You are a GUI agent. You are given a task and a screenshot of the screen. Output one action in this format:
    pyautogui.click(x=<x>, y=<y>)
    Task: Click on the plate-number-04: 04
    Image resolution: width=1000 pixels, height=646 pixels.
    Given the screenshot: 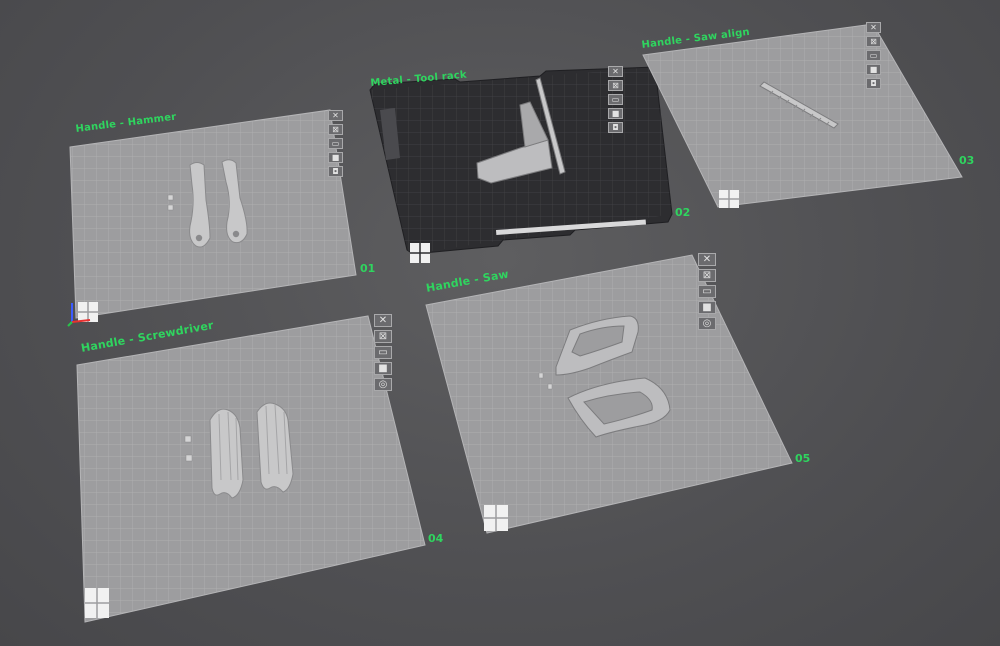 What is the action you would take?
    pyautogui.click(x=436, y=538)
    